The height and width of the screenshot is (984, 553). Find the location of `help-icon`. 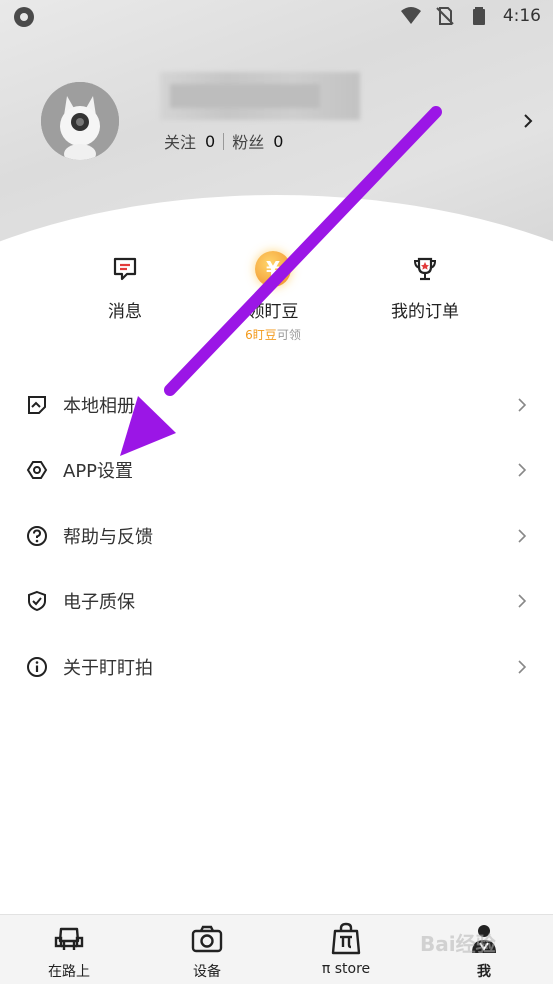

help-icon is located at coordinates (37, 535).